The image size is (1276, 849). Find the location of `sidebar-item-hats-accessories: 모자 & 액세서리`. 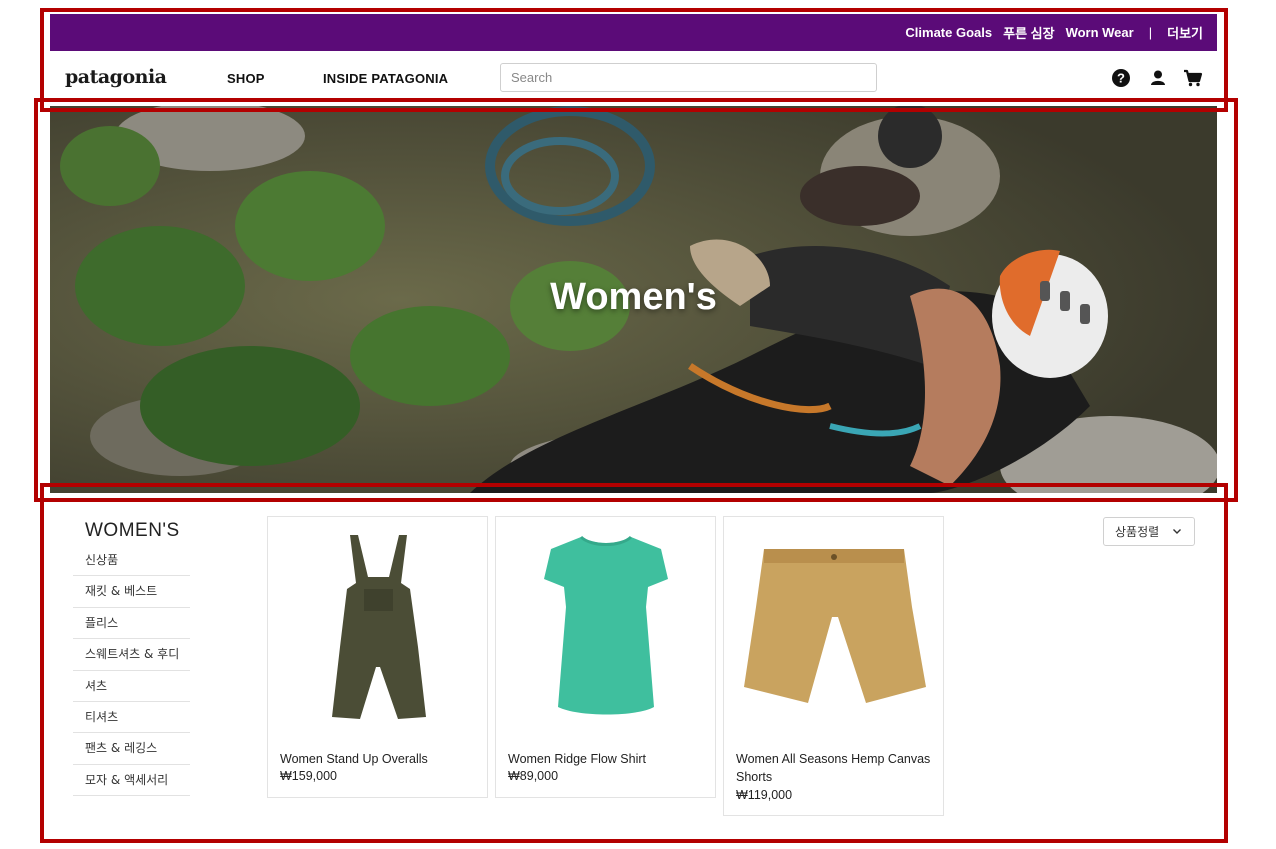

sidebar-item-hats-accessories: 모자 & 액세서리 is located at coordinates (131, 781).